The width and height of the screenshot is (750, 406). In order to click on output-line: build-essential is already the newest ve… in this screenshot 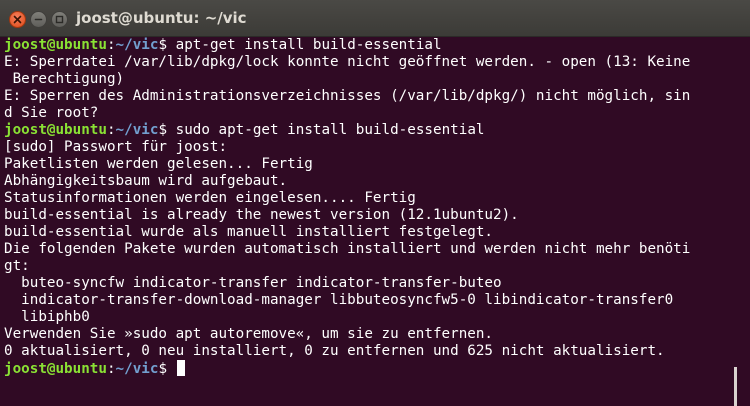, I will do `click(261, 215)`.